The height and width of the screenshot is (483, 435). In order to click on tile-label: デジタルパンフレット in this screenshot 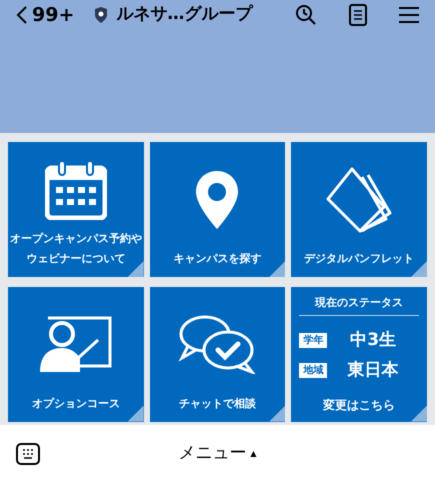, I will do `click(359, 259)`.